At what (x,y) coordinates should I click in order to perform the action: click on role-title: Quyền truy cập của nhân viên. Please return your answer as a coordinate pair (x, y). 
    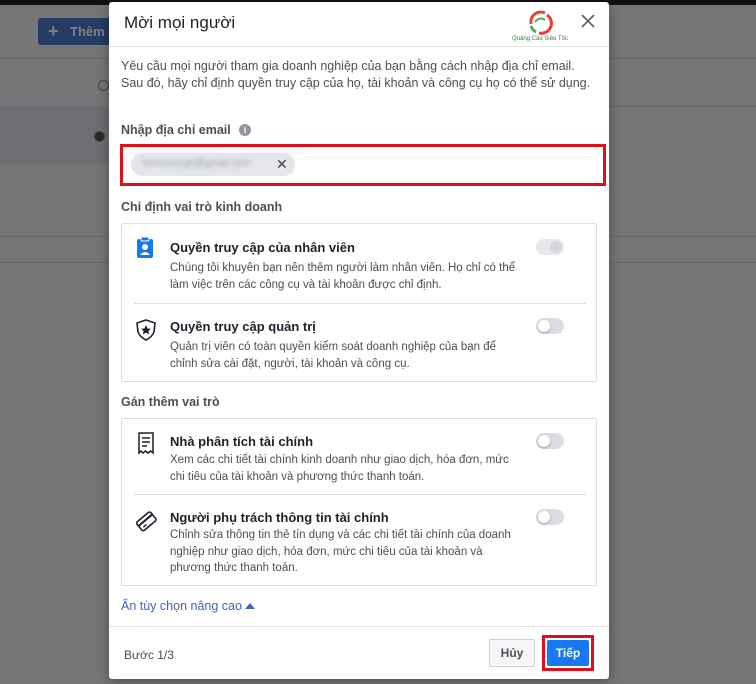
    Looking at the image, I should click on (262, 247).